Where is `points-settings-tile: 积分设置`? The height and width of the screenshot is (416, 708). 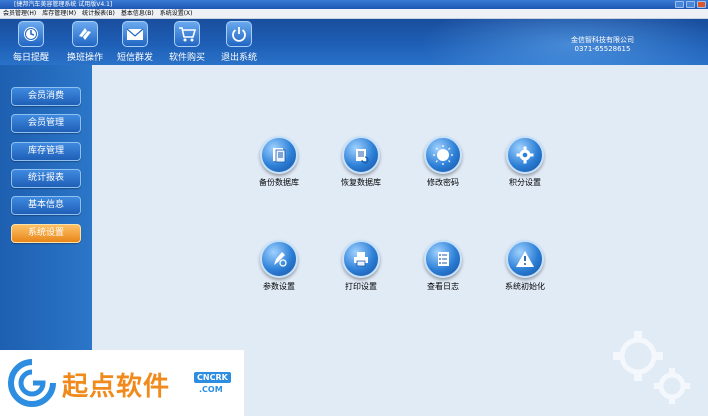
points-settings-tile: 积分设置 is located at coordinates (525, 162).